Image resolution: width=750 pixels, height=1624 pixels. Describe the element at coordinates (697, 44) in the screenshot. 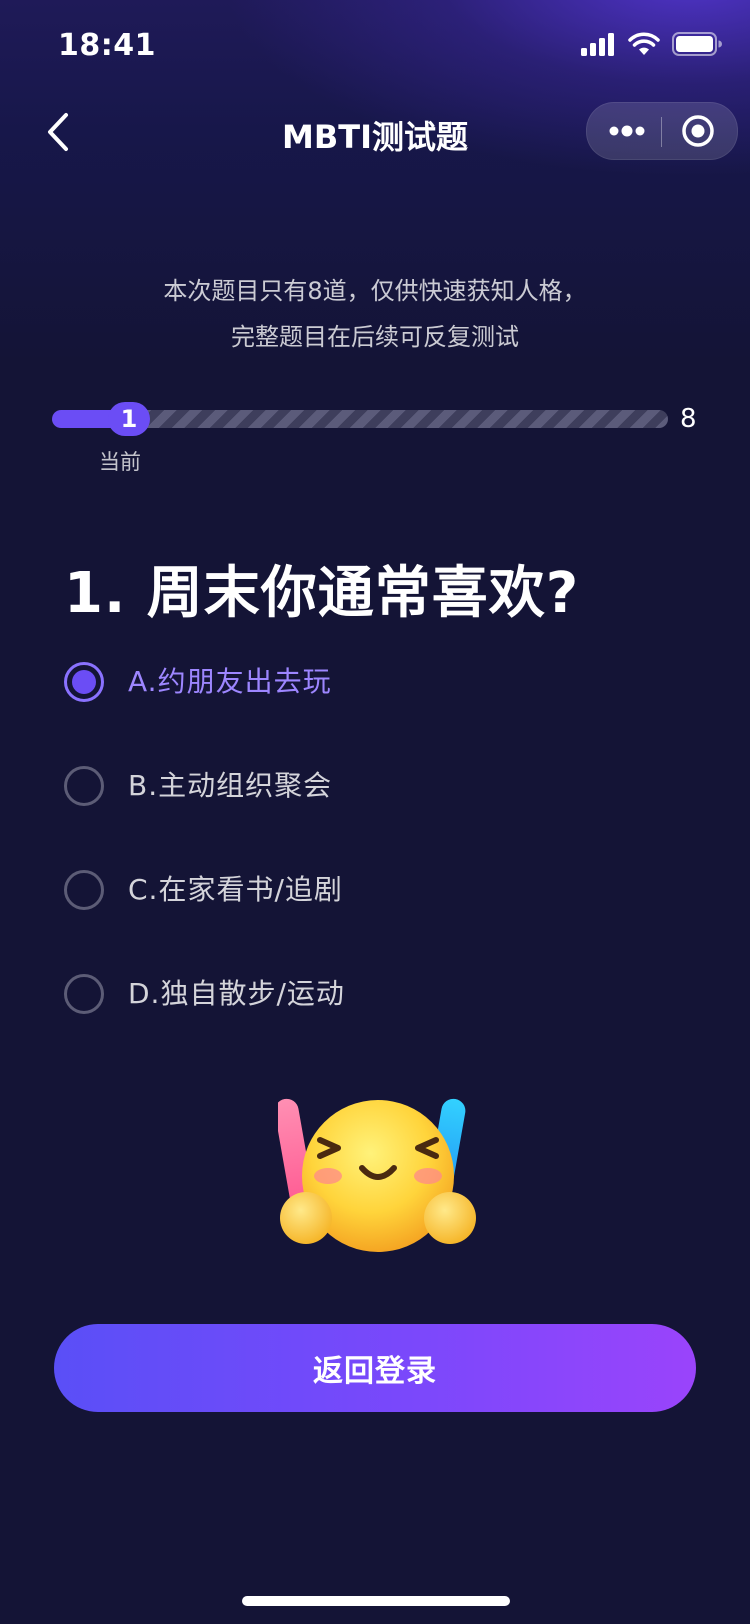

I see `battery-icon` at that location.